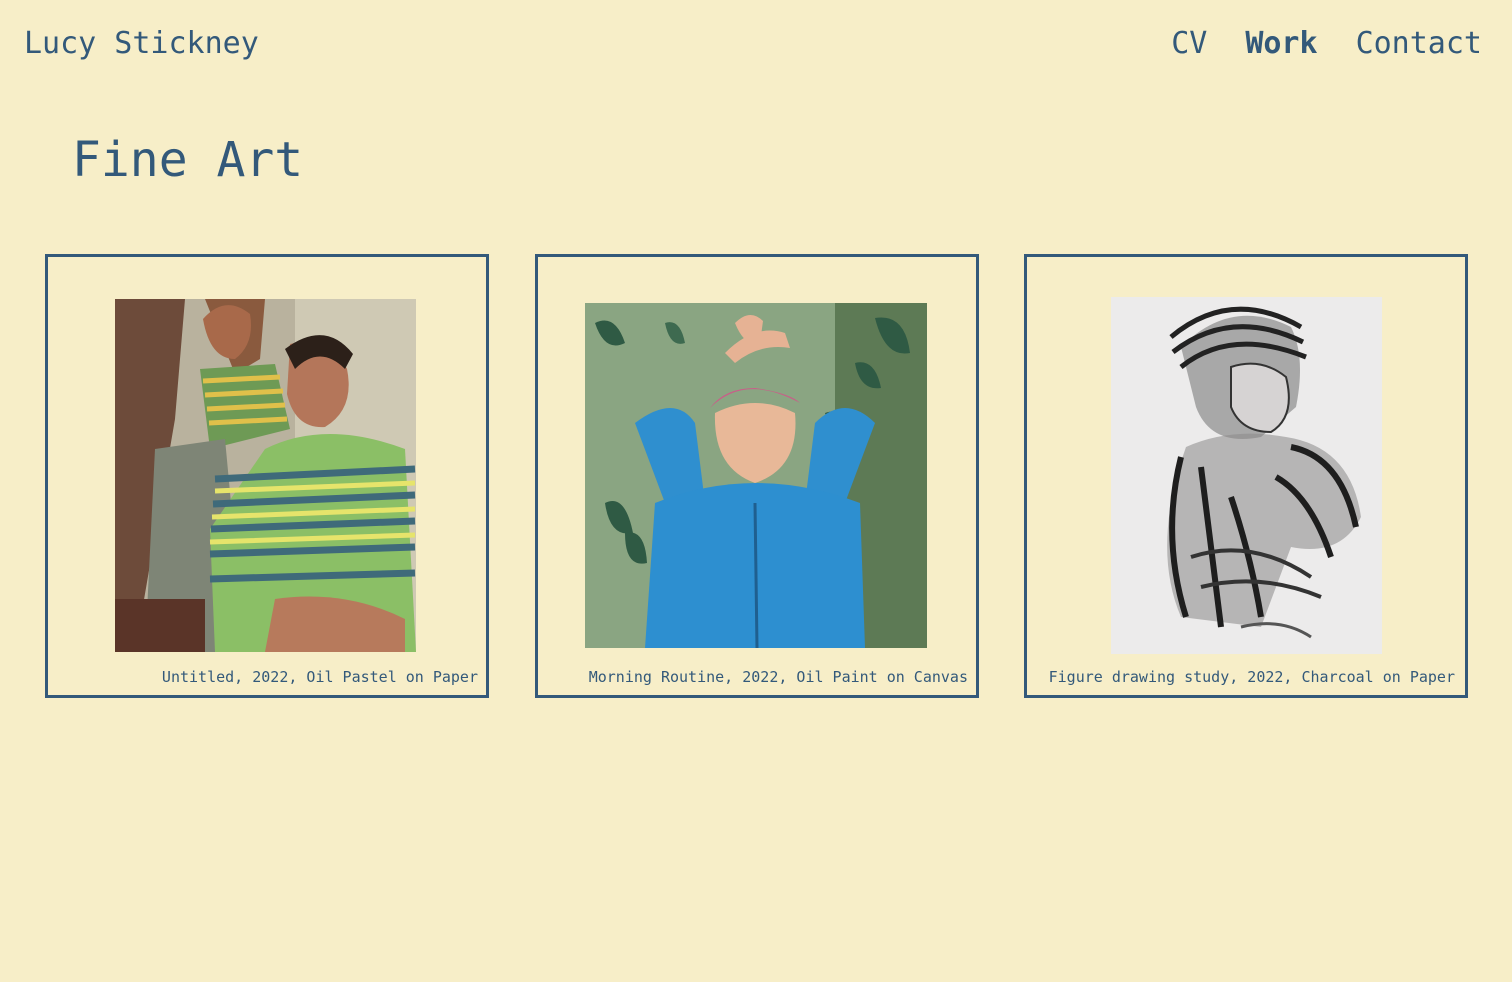  I want to click on artwork-image-morning-routine, so click(756, 475).